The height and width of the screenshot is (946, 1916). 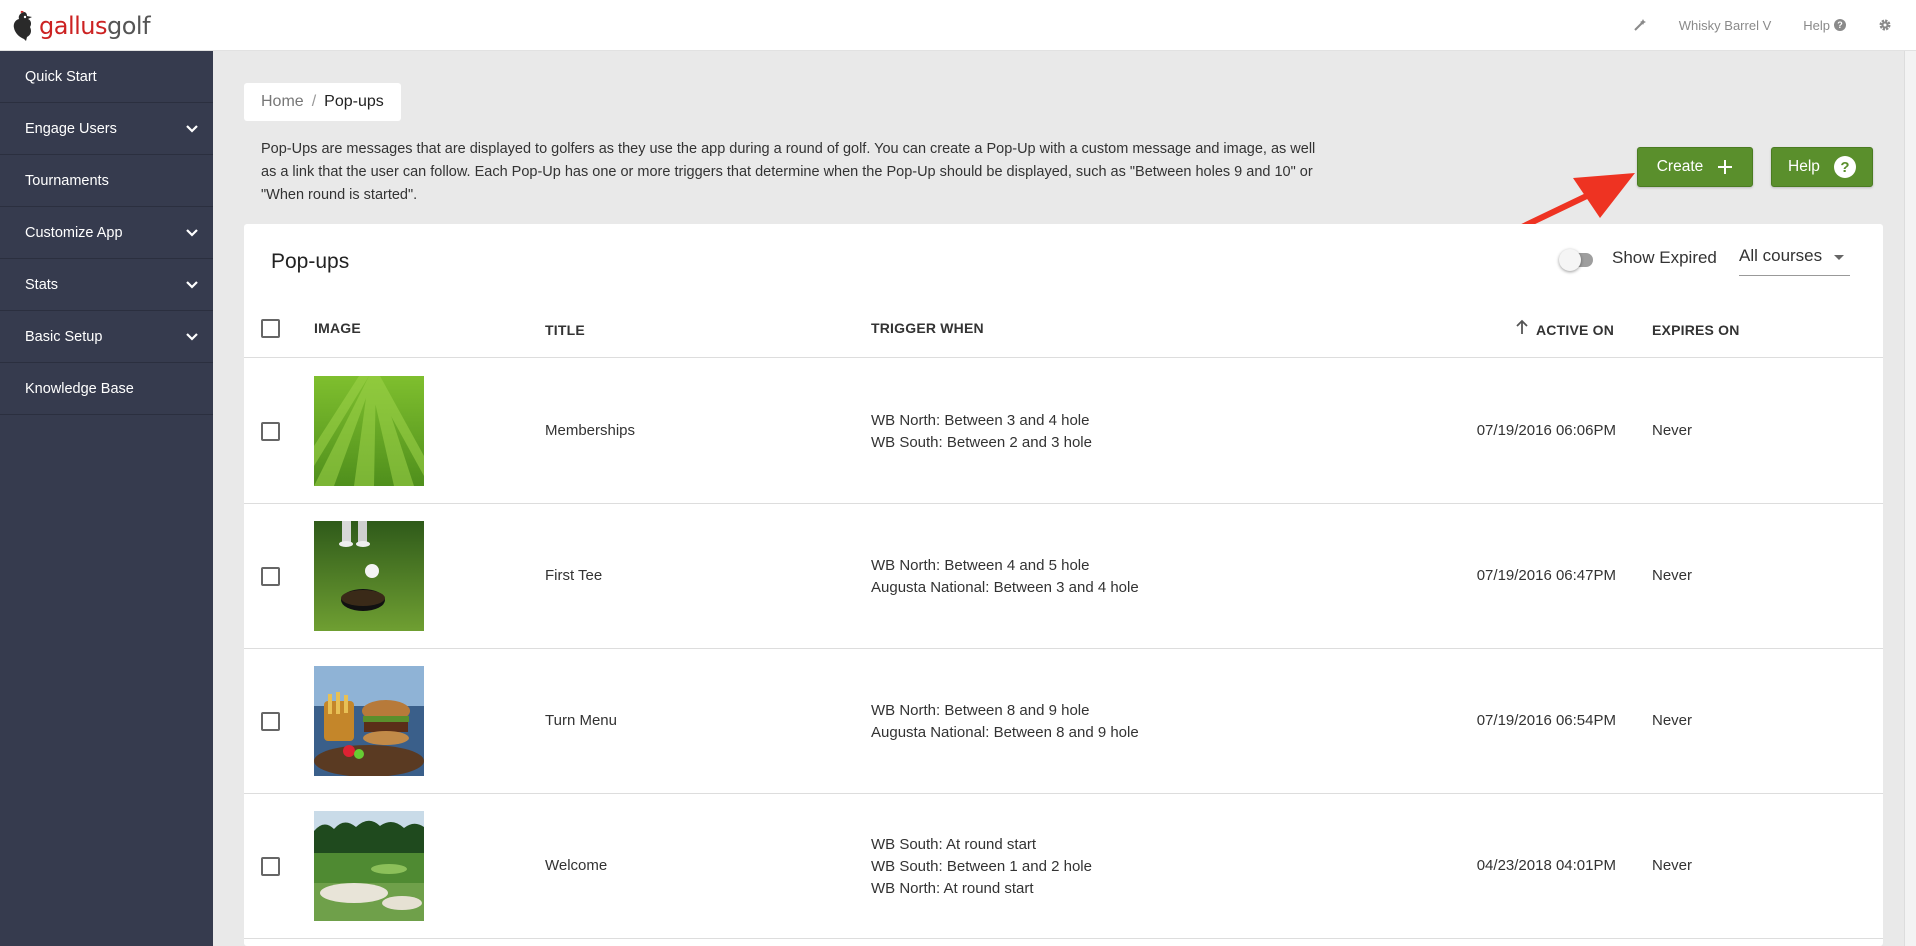 I want to click on row-title: Welcome, so click(x=576, y=865).